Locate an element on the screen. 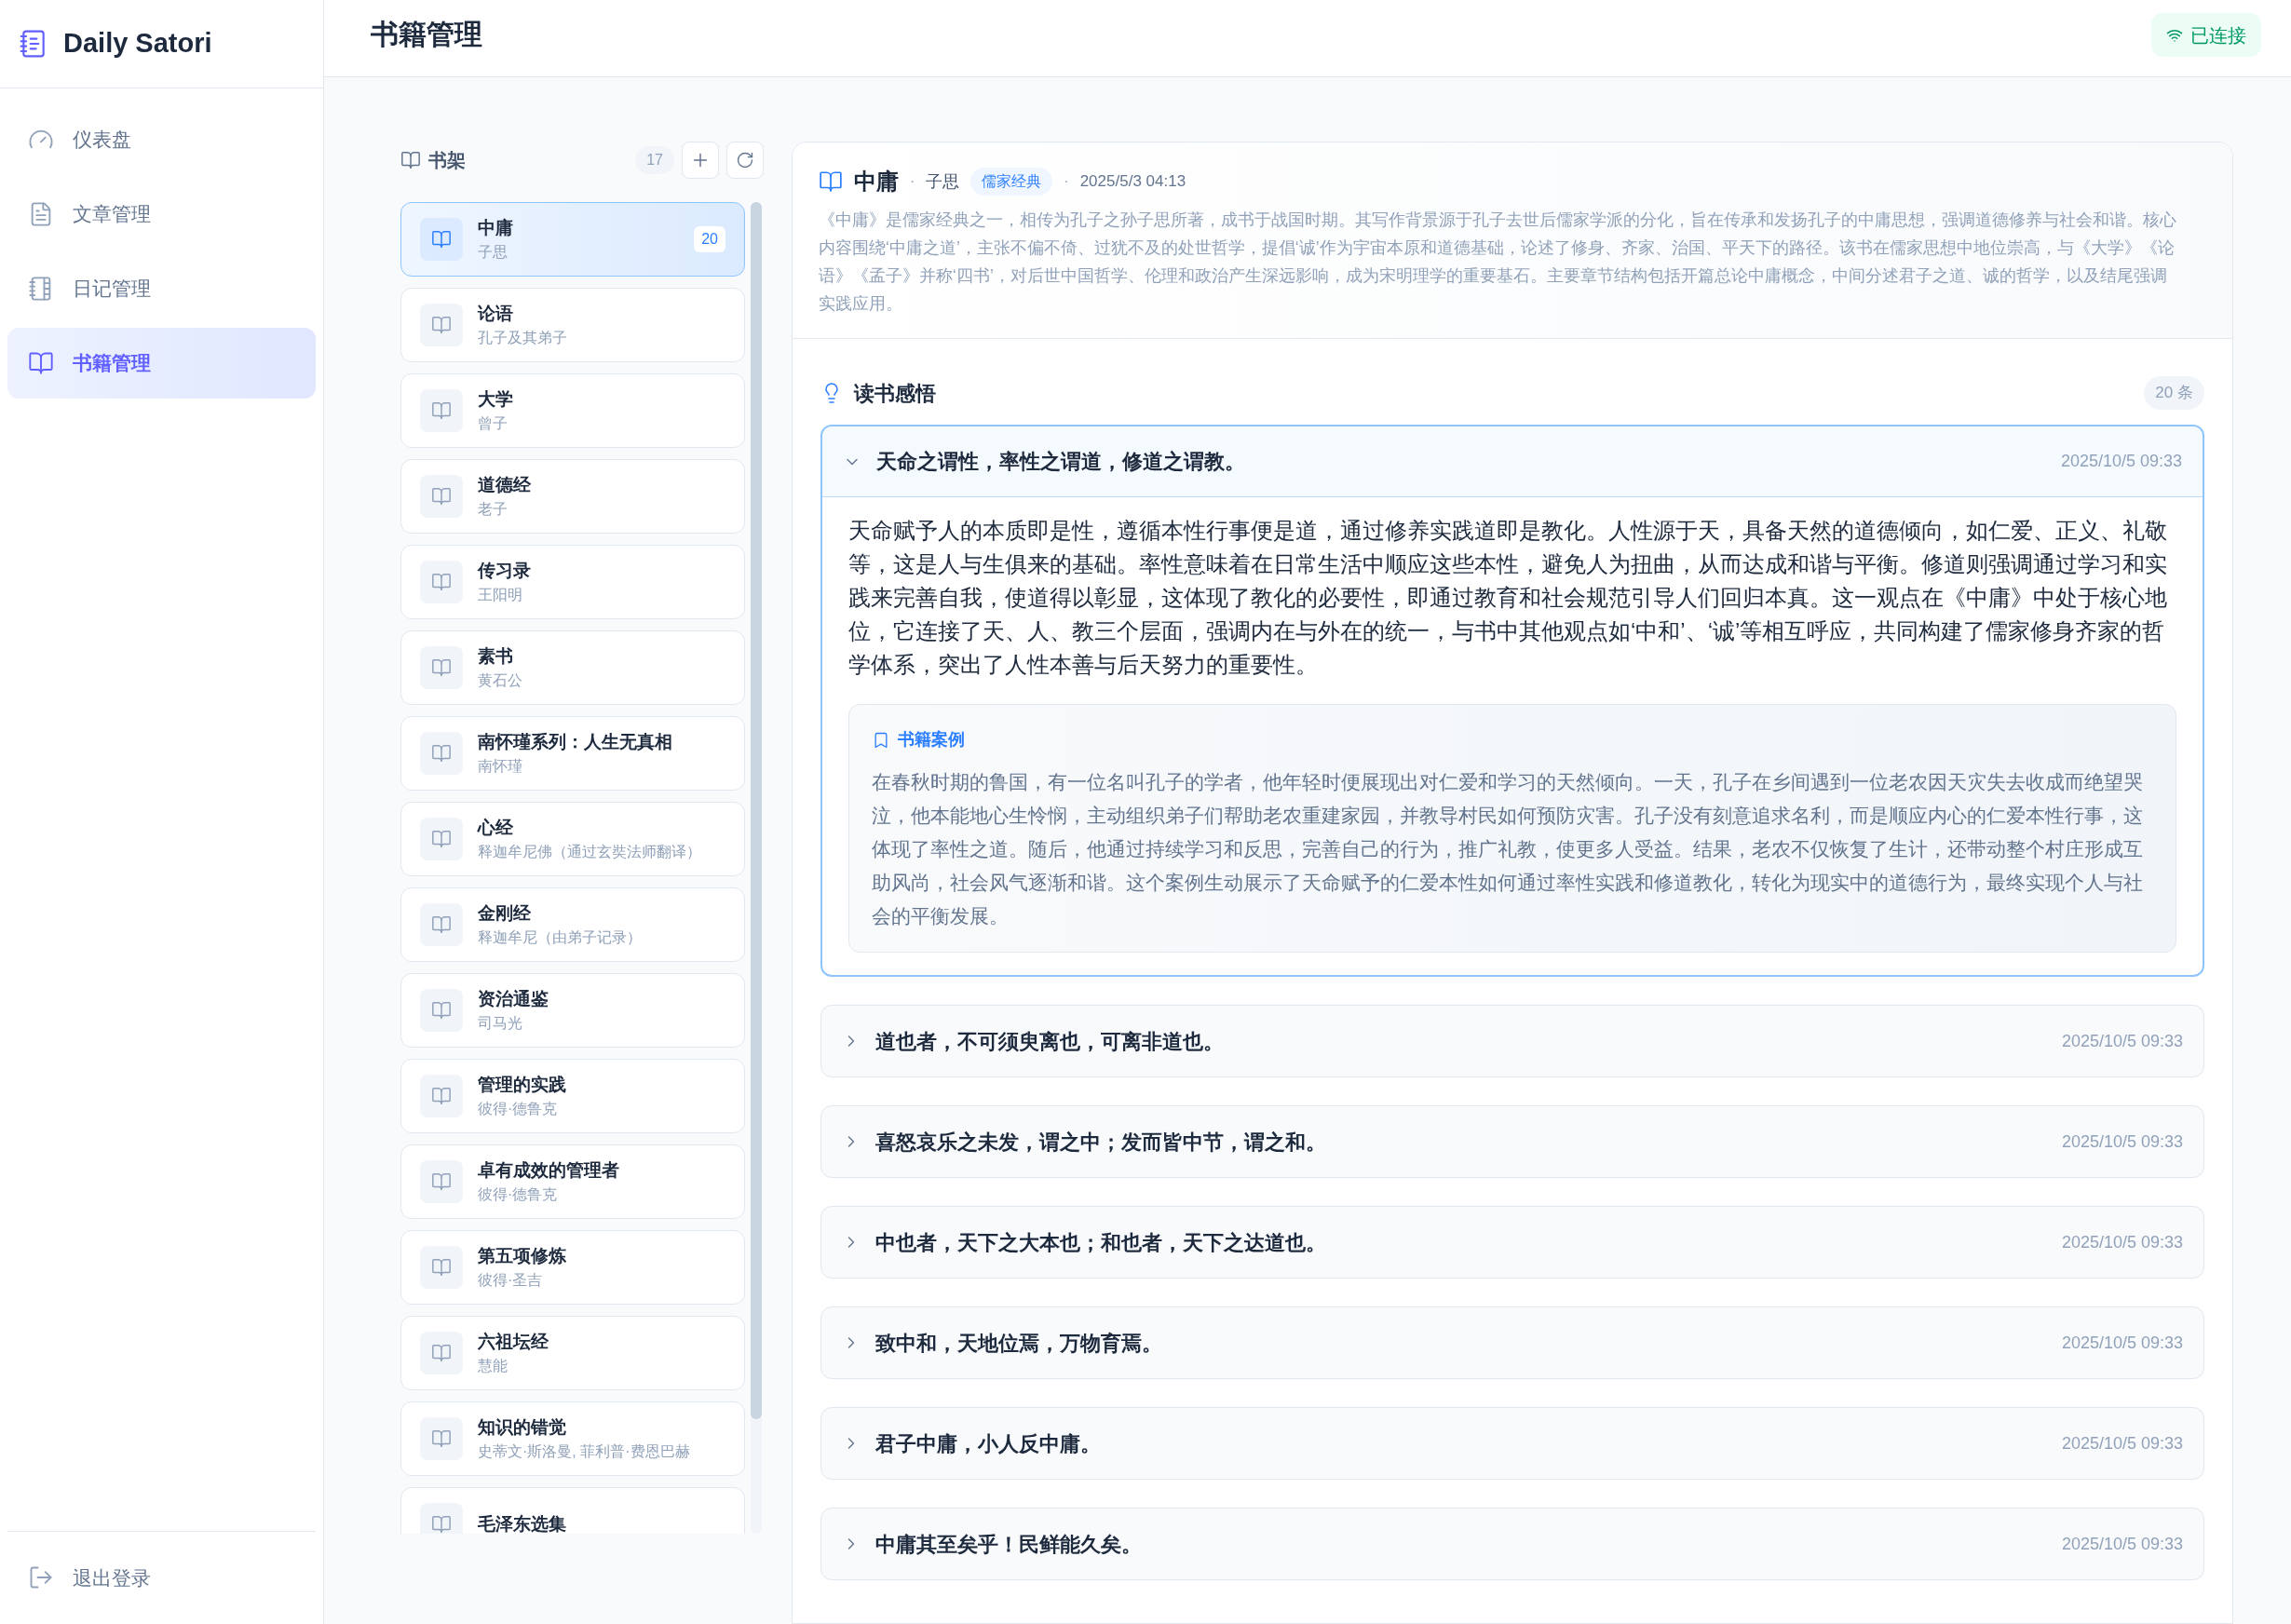 The height and width of the screenshot is (1624, 2291). book-author: 彼得·圣吉 is located at coordinates (511, 1280).